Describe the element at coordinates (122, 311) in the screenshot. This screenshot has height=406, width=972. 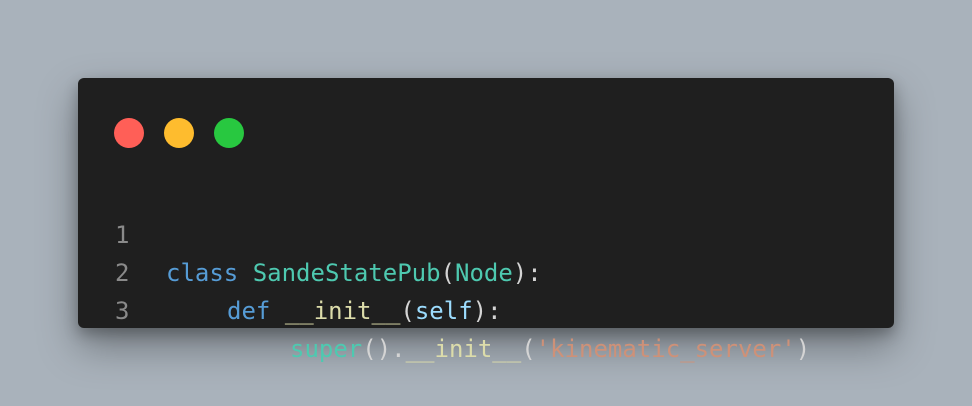
I see `line-number: 3` at that location.